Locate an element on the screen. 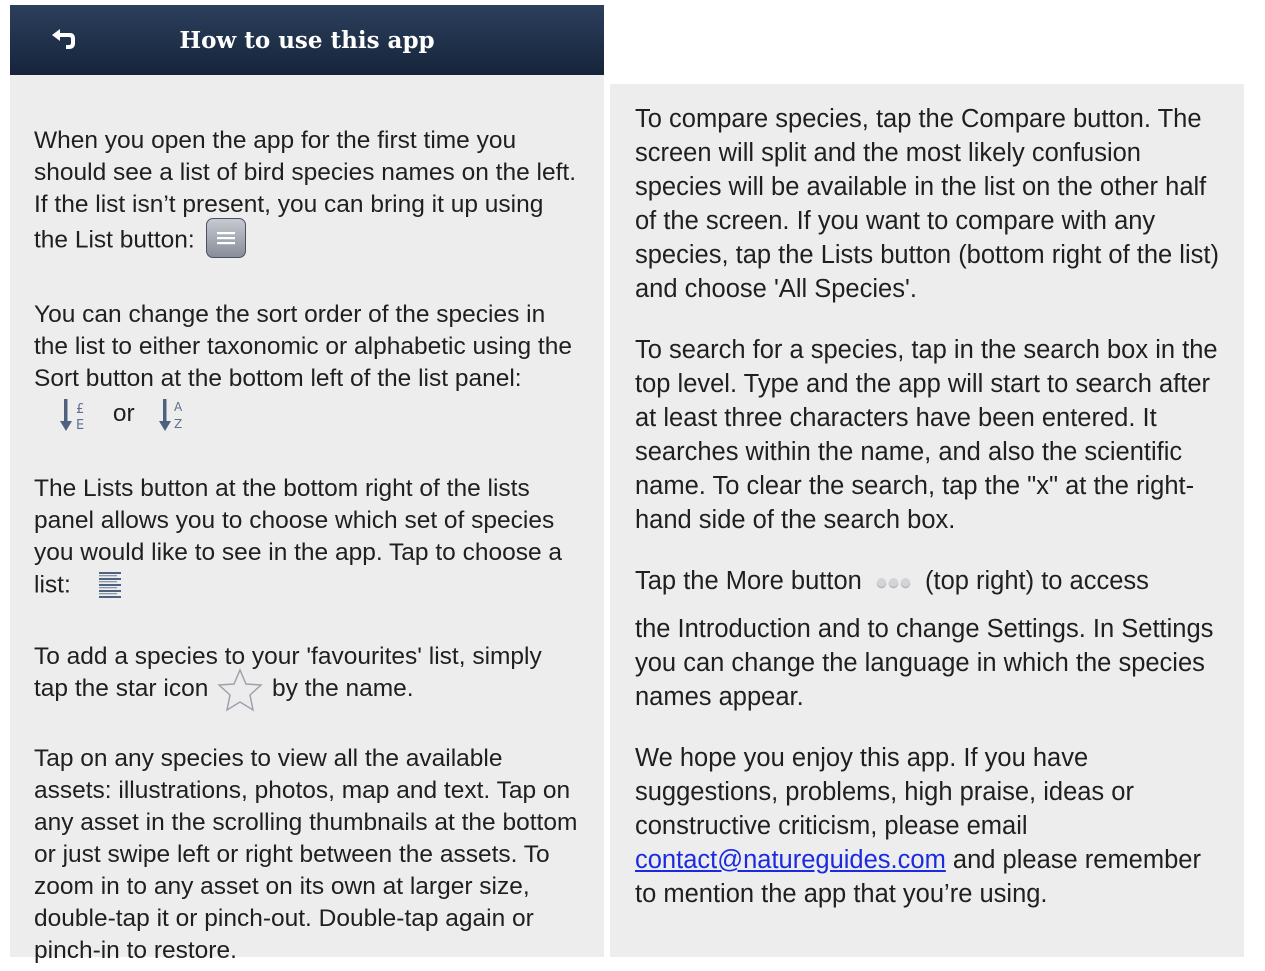  or-label: or is located at coordinates (123, 414).